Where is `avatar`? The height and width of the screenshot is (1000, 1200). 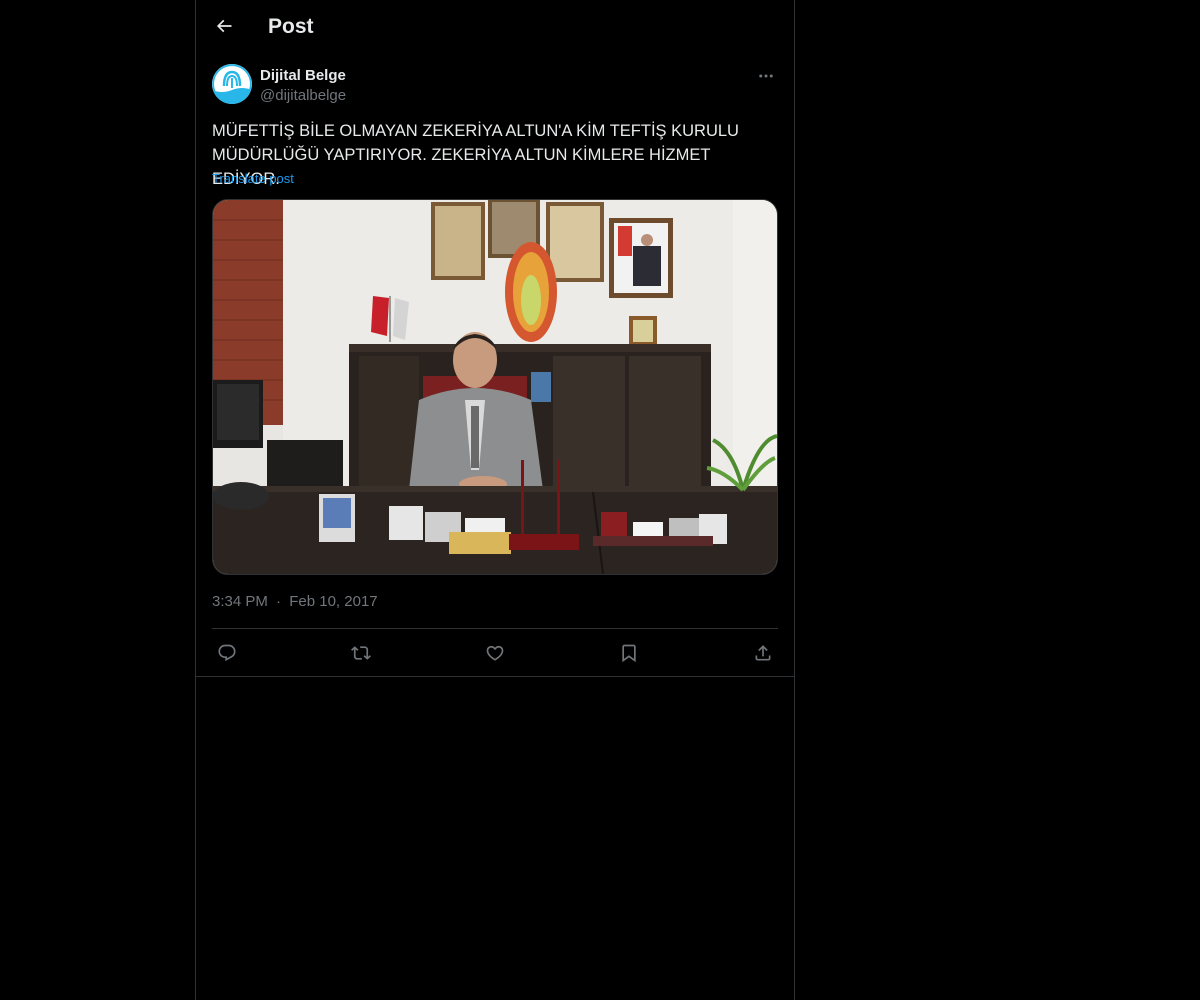 avatar is located at coordinates (232, 84).